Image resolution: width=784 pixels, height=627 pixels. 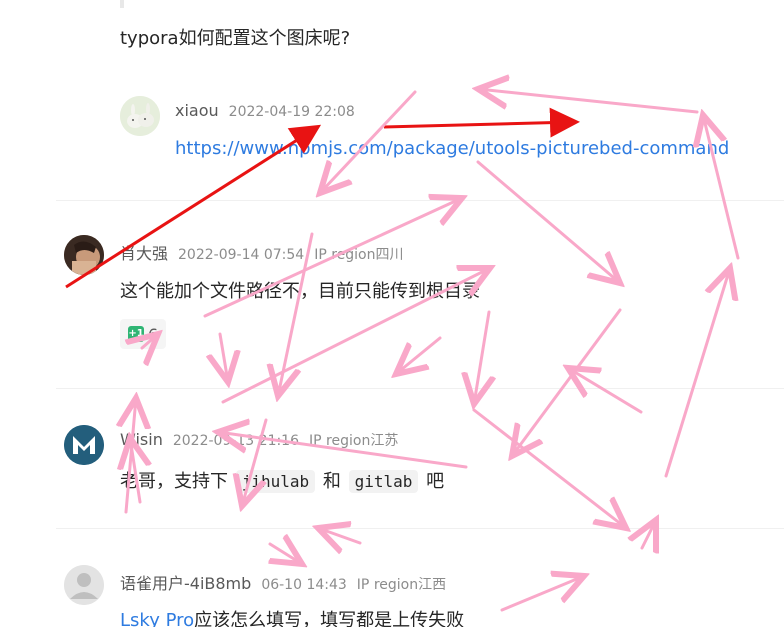 What do you see at coordinates (359, 255) in the screenshot?
I see `ip-region: IP region四川` at bounding box center [359, 255].